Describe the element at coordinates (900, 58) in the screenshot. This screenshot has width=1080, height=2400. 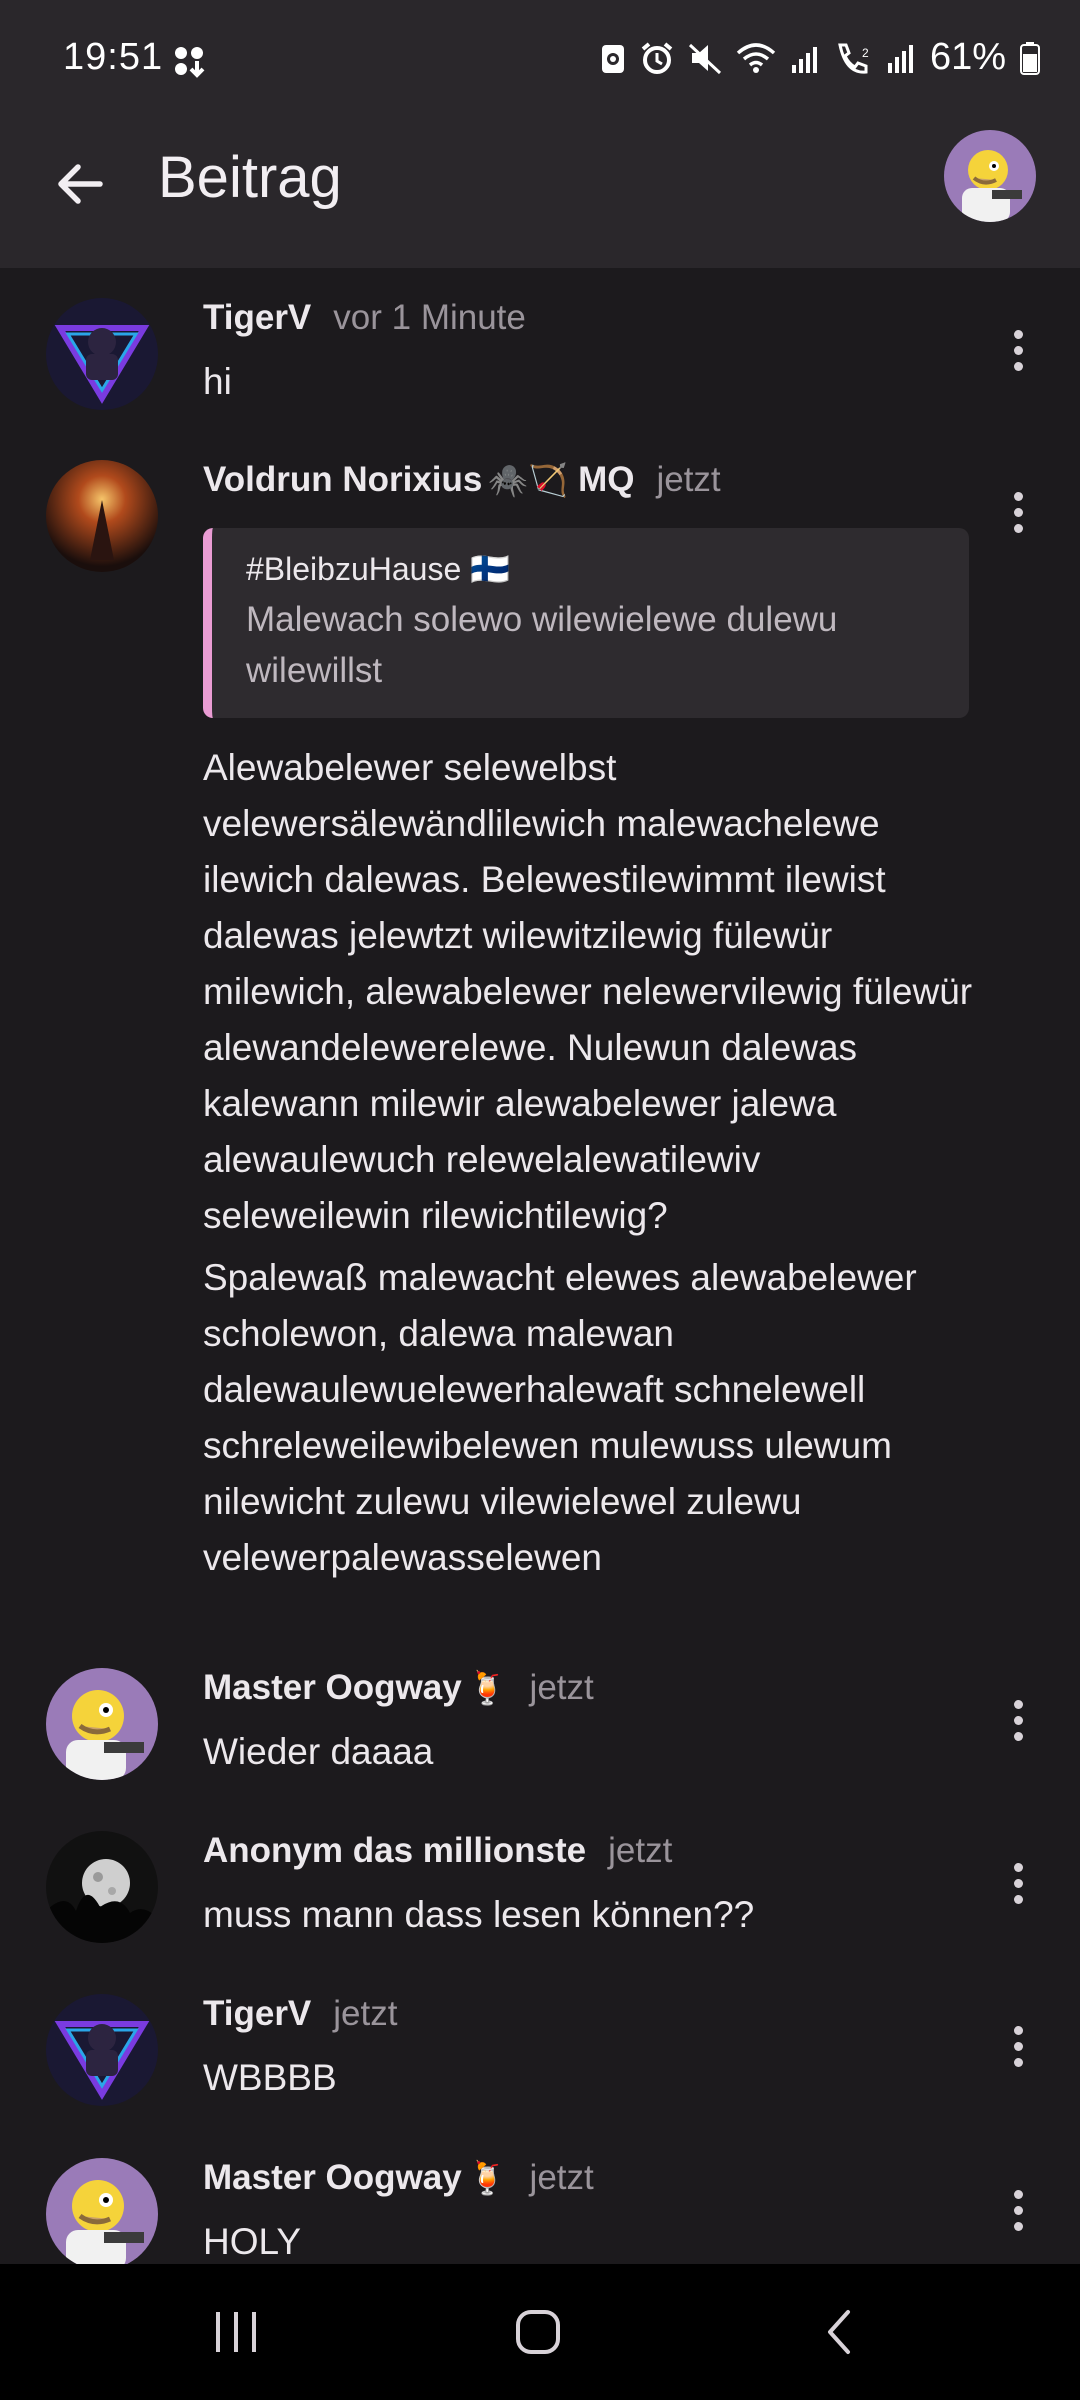
I see `signal-r-icon` at that location.